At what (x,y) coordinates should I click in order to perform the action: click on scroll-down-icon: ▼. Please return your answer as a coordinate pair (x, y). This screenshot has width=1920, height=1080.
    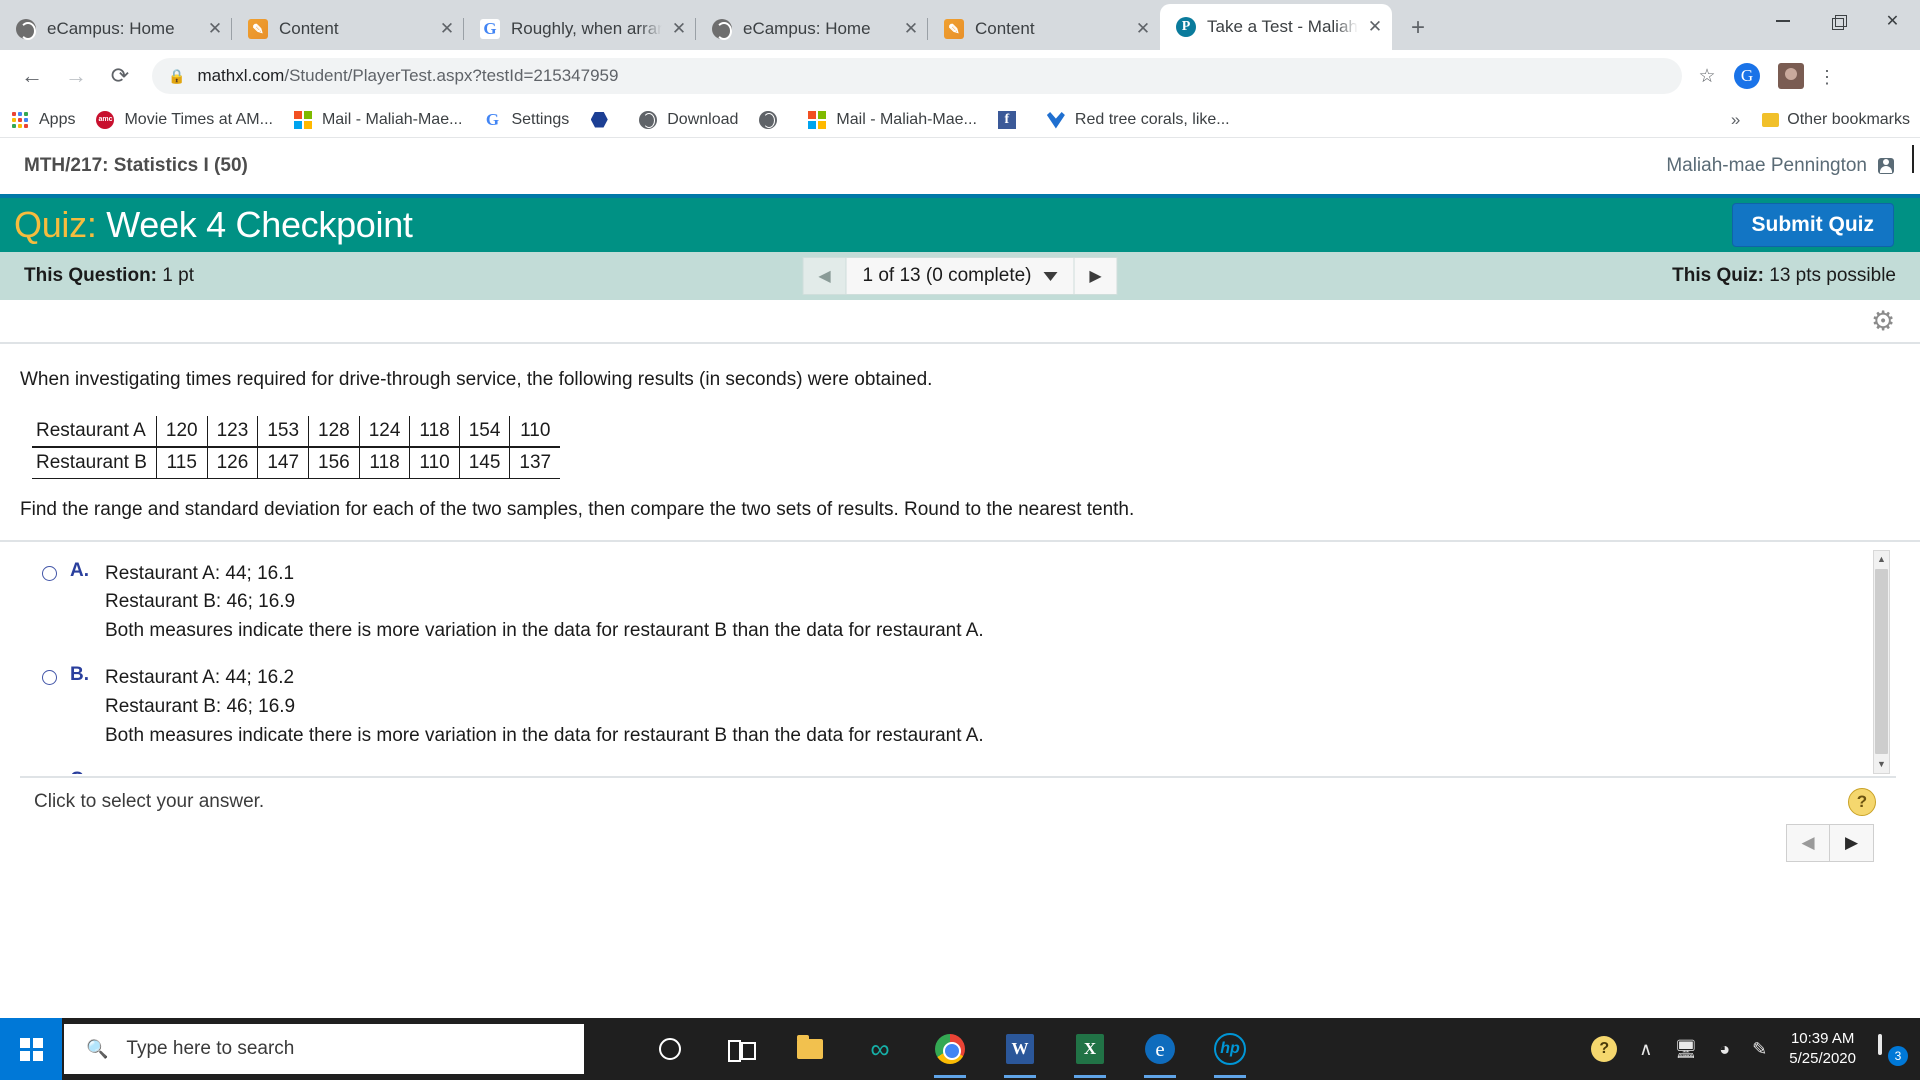
    Looking at the image, I should click on (1881, 764).